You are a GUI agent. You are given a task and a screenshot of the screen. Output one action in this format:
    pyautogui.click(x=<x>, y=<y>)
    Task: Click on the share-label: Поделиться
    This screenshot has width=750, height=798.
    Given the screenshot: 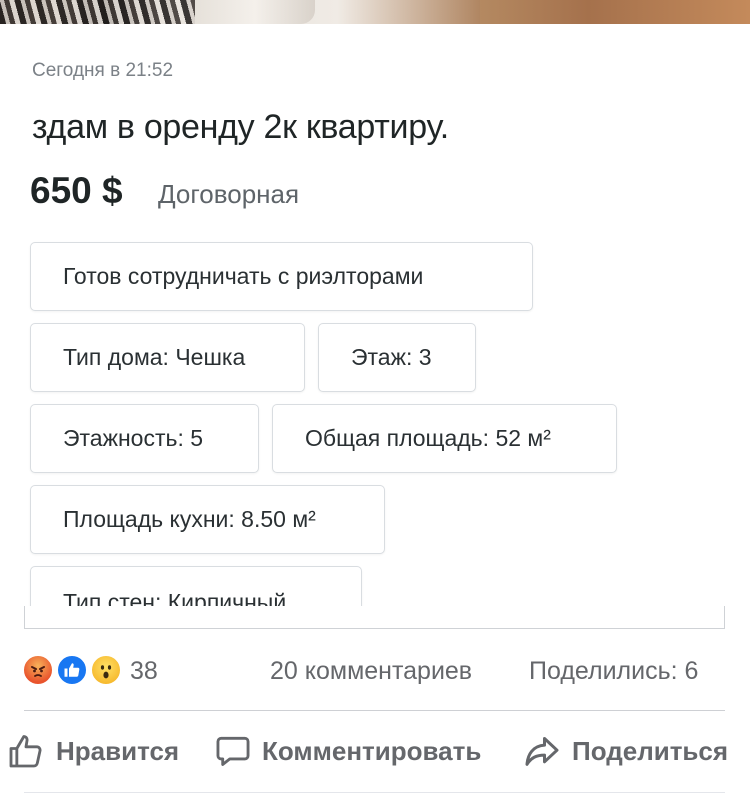 What is the action you would take?
    pyautogui.click(x=650, y=750)
    